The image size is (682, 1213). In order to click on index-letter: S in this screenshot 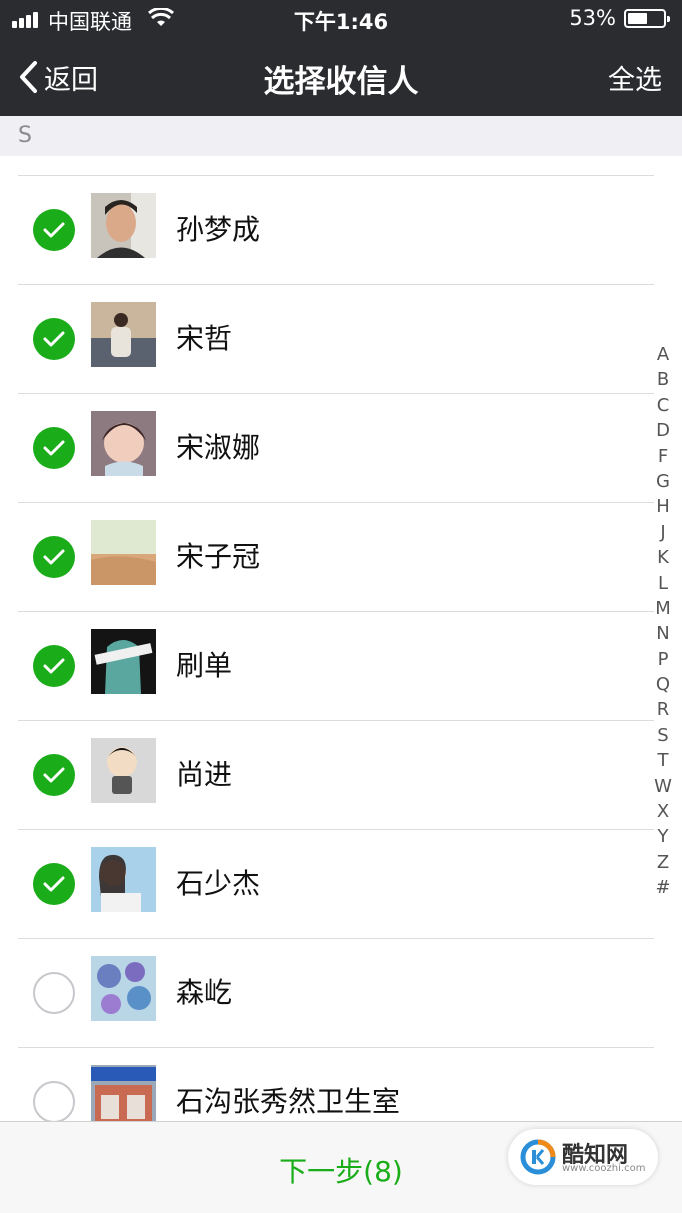, I will do `click(663, 735)`.